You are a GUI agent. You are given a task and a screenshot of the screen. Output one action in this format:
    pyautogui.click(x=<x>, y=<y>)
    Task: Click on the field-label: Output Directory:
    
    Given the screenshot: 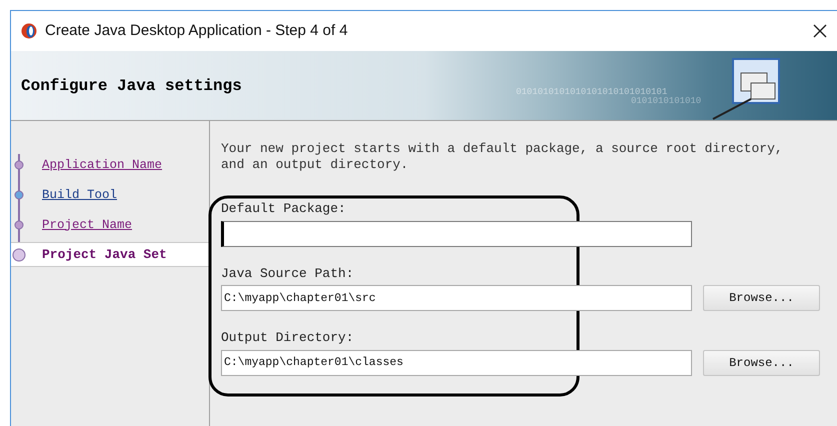 What is the action you would take?
    pyautogui.click(x=287, y=338)
    